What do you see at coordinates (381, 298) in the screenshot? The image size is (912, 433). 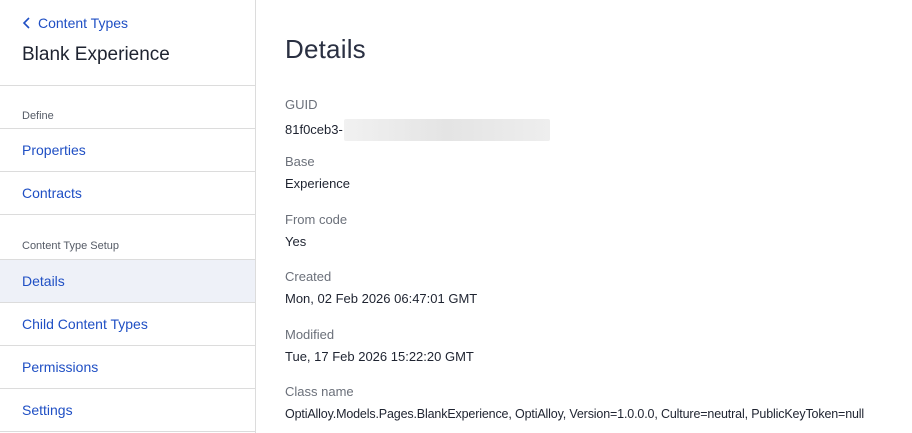 I see `field-value: Mon, 02 Feb 2026 06:47:01 GMT` at bounding box center [381, 298].